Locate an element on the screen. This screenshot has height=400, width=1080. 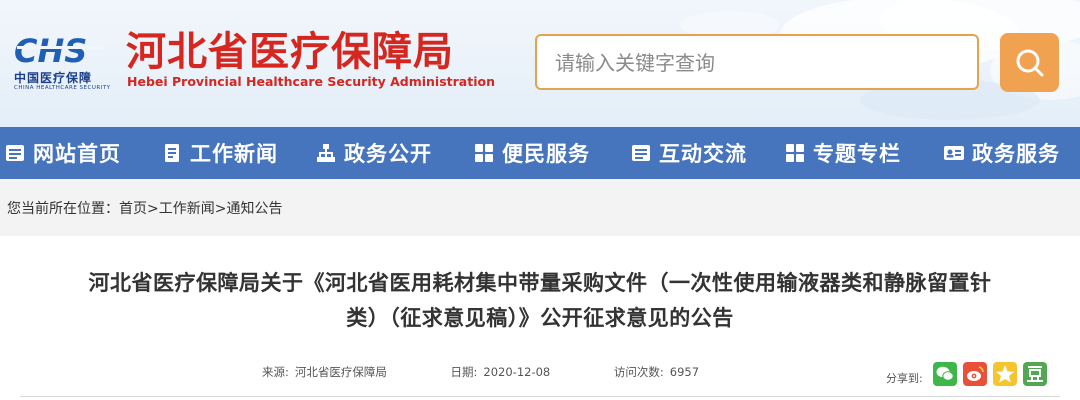
sitemap-icon is located at coordinates (326, 153).